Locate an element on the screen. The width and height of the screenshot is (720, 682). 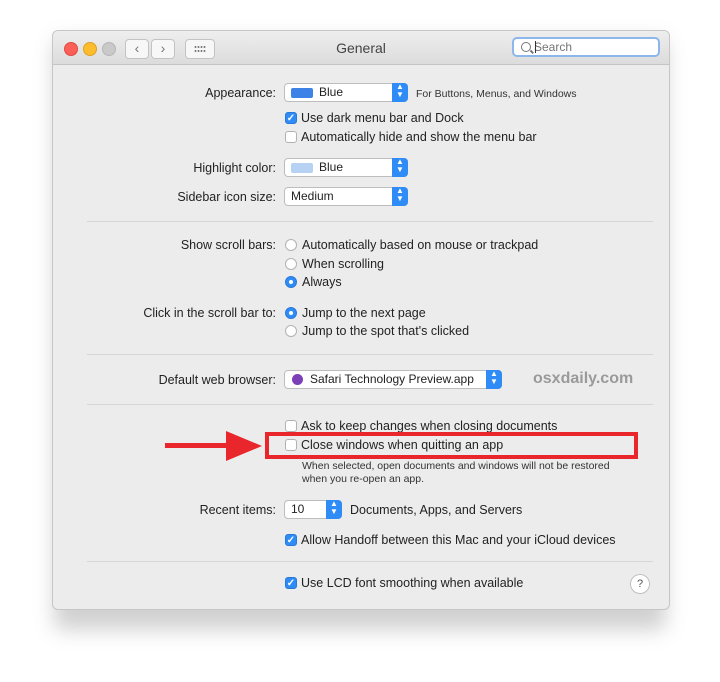
text-caret is located at coordinates (535, 47).